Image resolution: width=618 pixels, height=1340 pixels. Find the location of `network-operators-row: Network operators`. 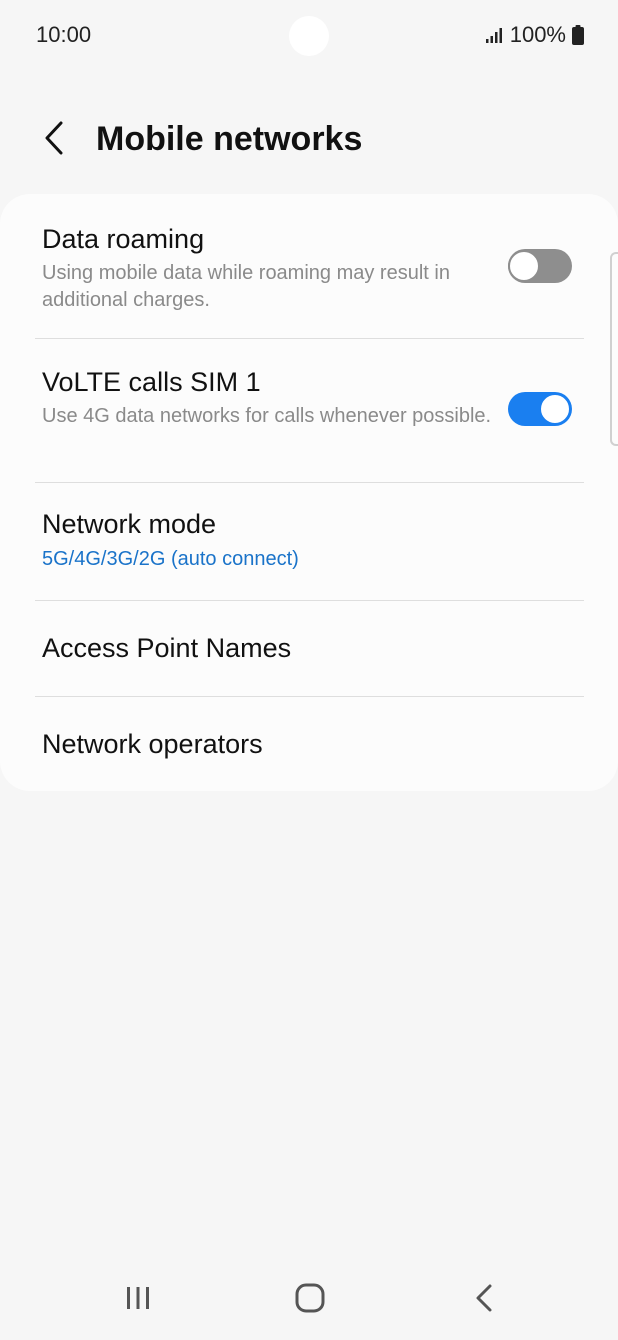

network-operators-row: Network operators is located at coordinates (309, 744).